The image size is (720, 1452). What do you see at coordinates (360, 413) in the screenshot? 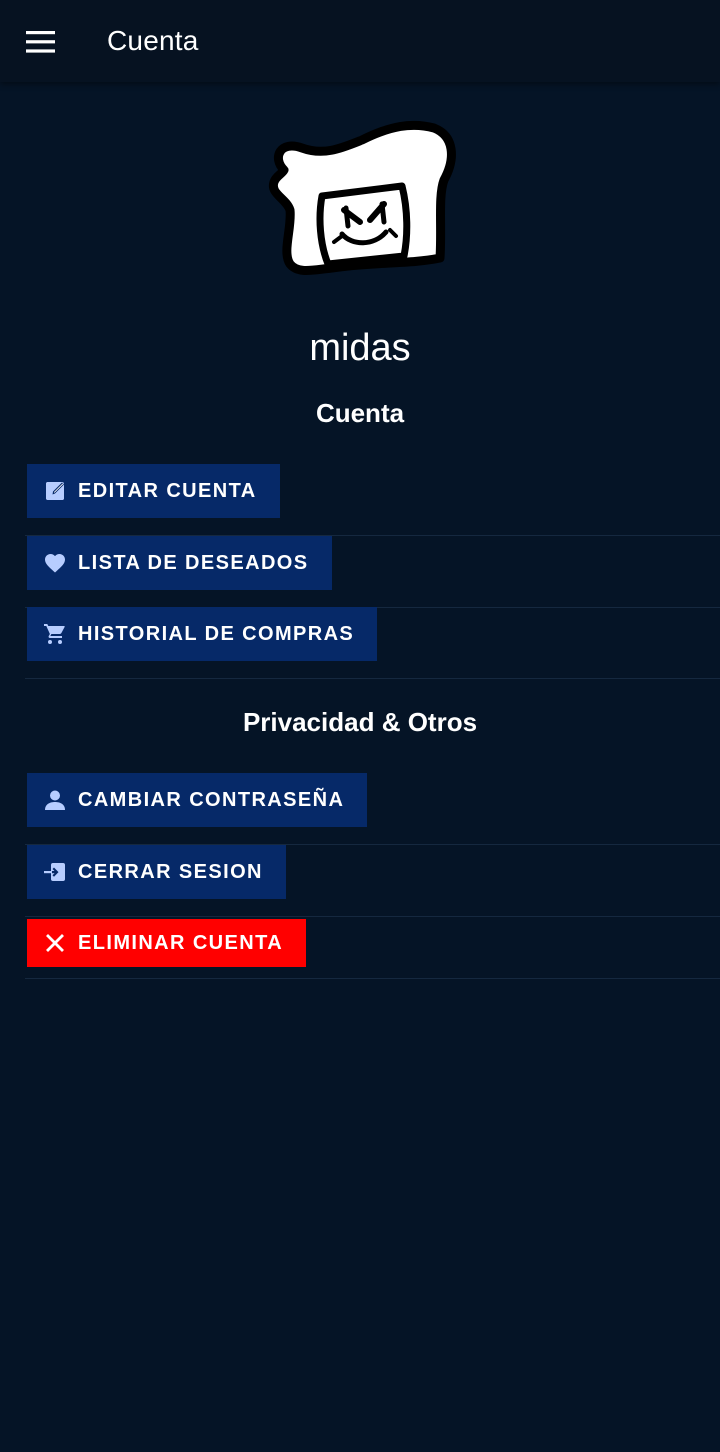
I see `section-title-account: Cuenta` at bounding box center [360, 413].